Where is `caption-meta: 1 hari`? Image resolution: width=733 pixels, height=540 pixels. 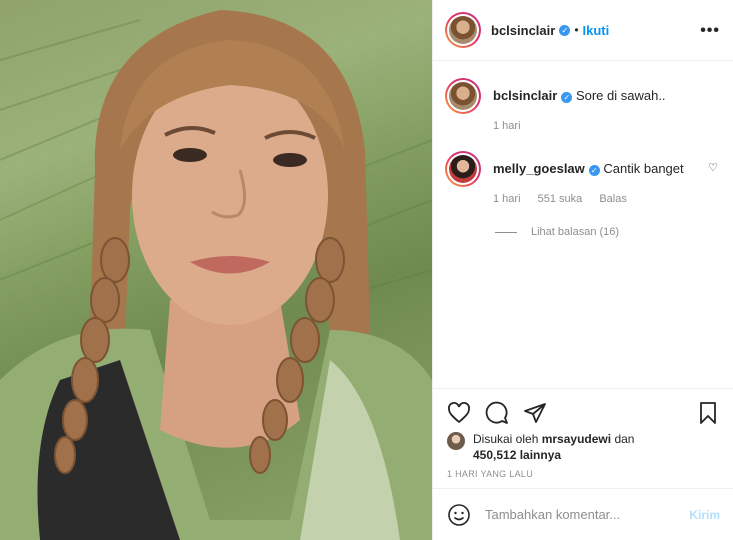
caption-meta: 1 hari is located at coordinates (579, 126).